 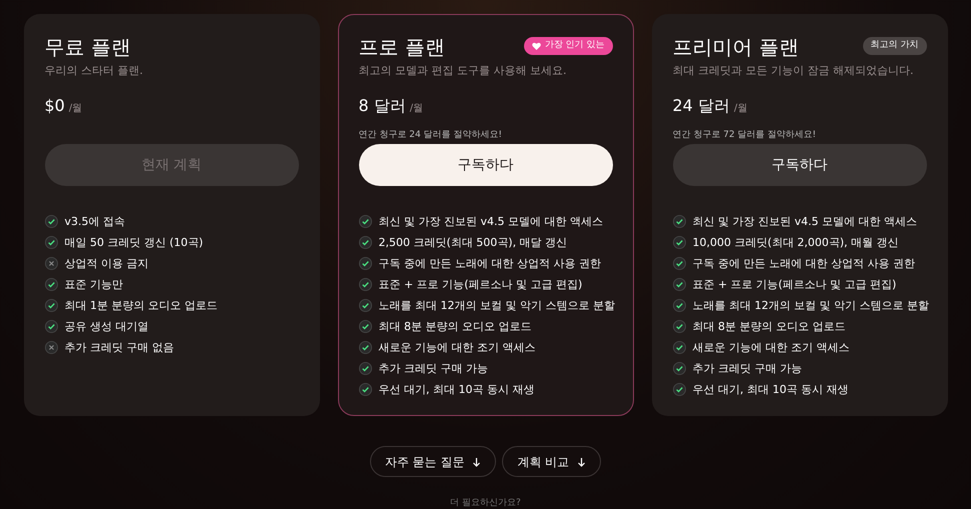 What do you see at coordinates (54, 105) in the screenshot?
I see `plan-price: $0` at bounding box center [54, 105].